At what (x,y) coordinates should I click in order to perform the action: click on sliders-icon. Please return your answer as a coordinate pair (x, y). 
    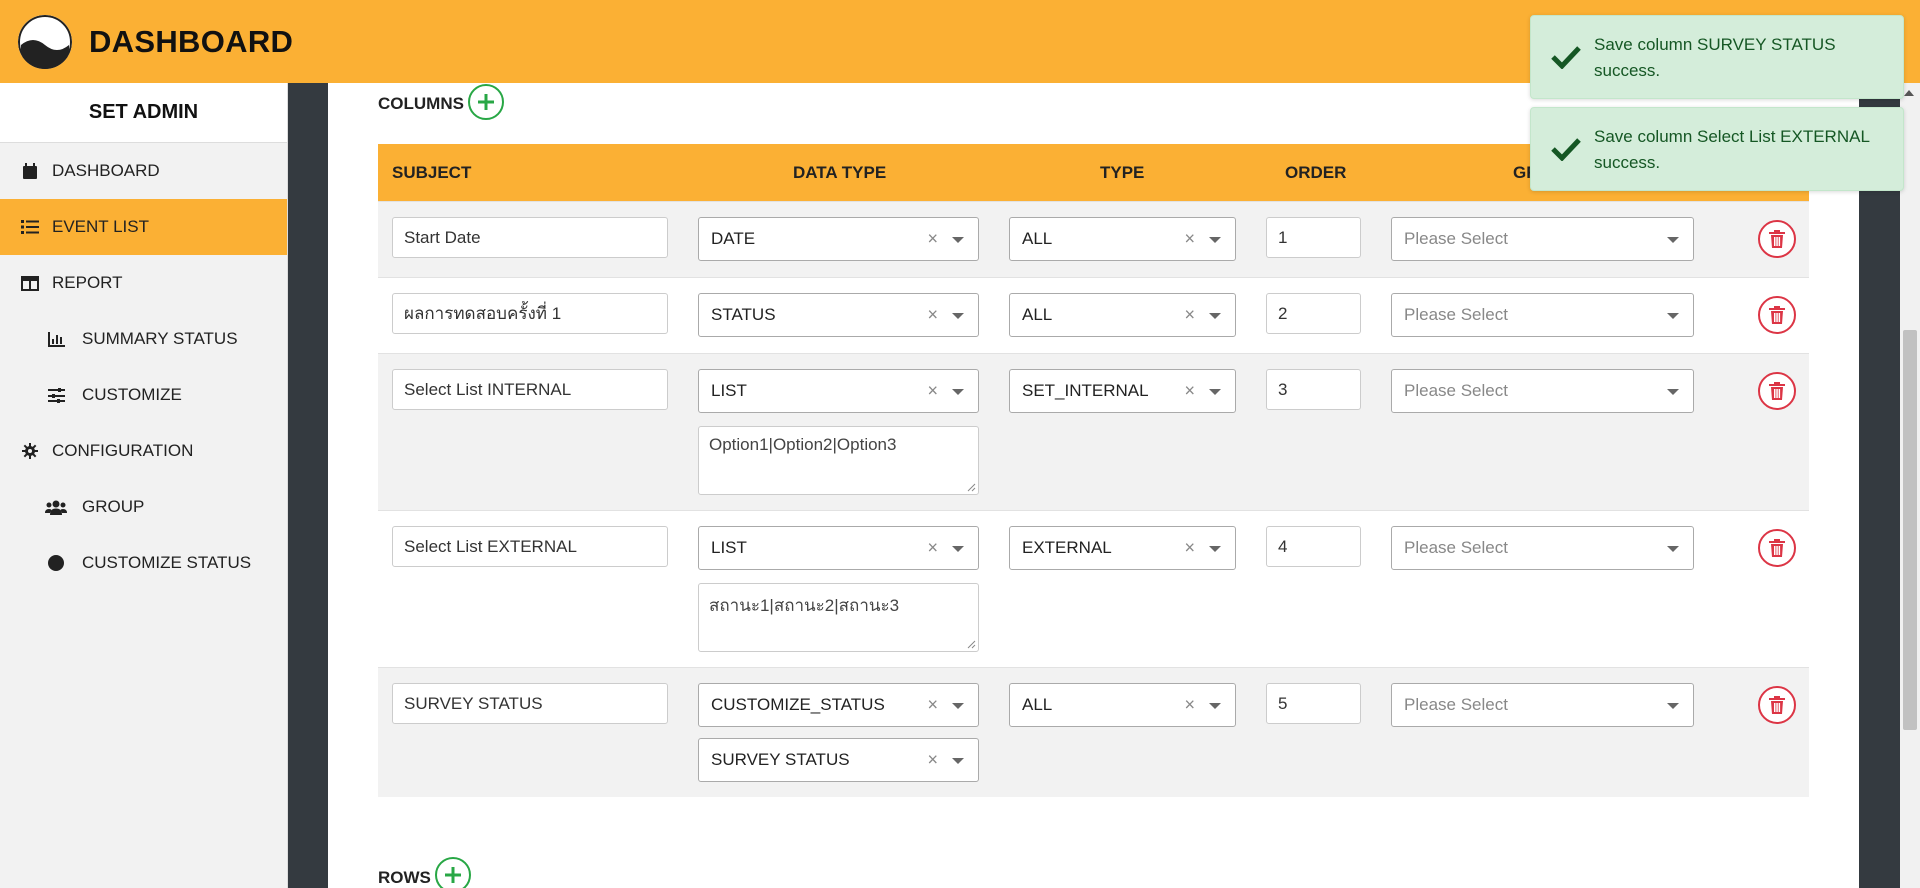
    Looking at the image, I should click on (56, 395).